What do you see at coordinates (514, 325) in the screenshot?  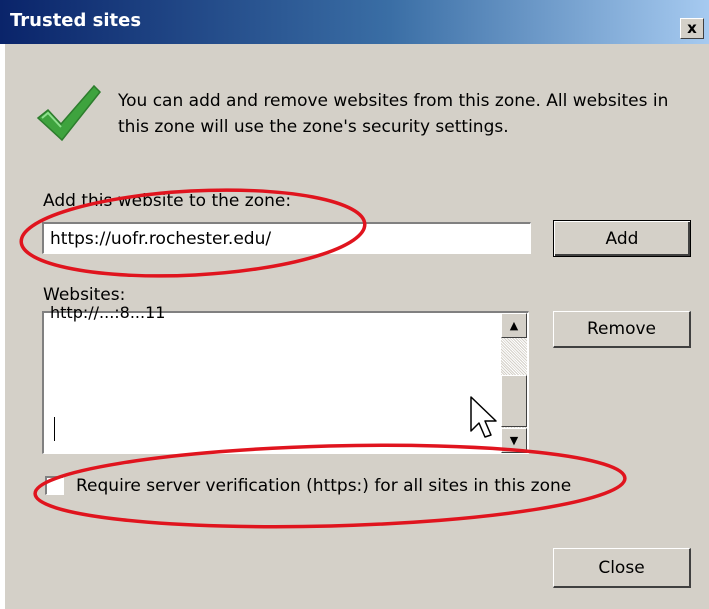 I see `scroll-up-arrow-icon: ▲` at bounding box center [514, 325].